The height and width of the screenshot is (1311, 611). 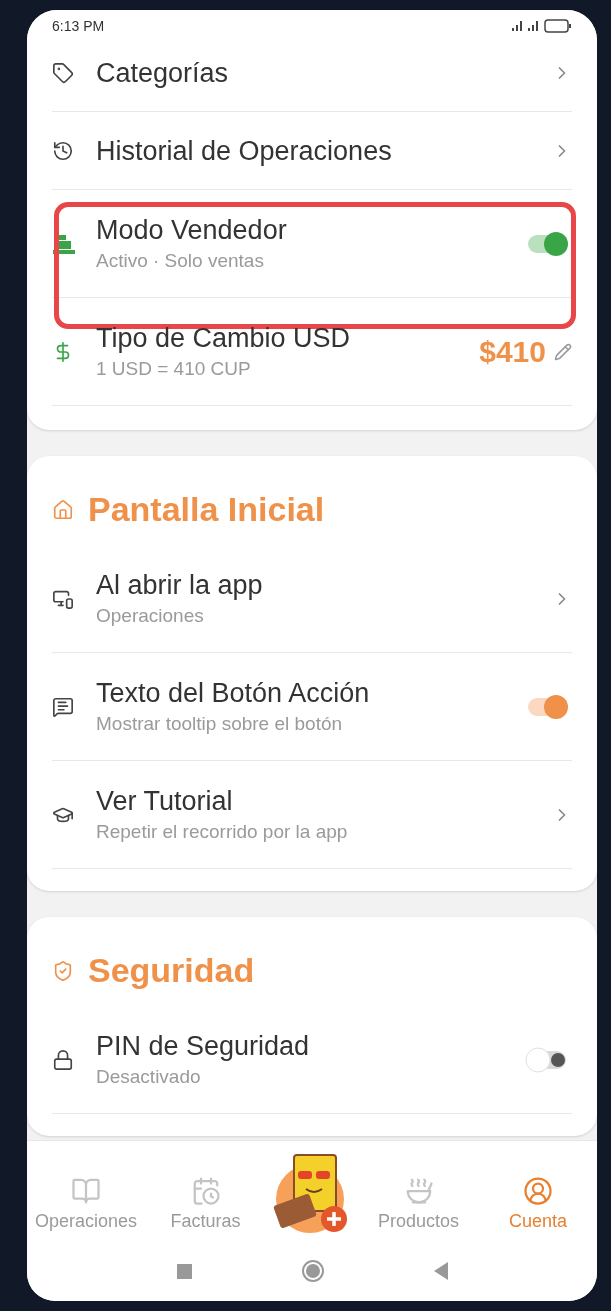 I want to click on status-time: 6:13 PM, so click(x=78, y=26).